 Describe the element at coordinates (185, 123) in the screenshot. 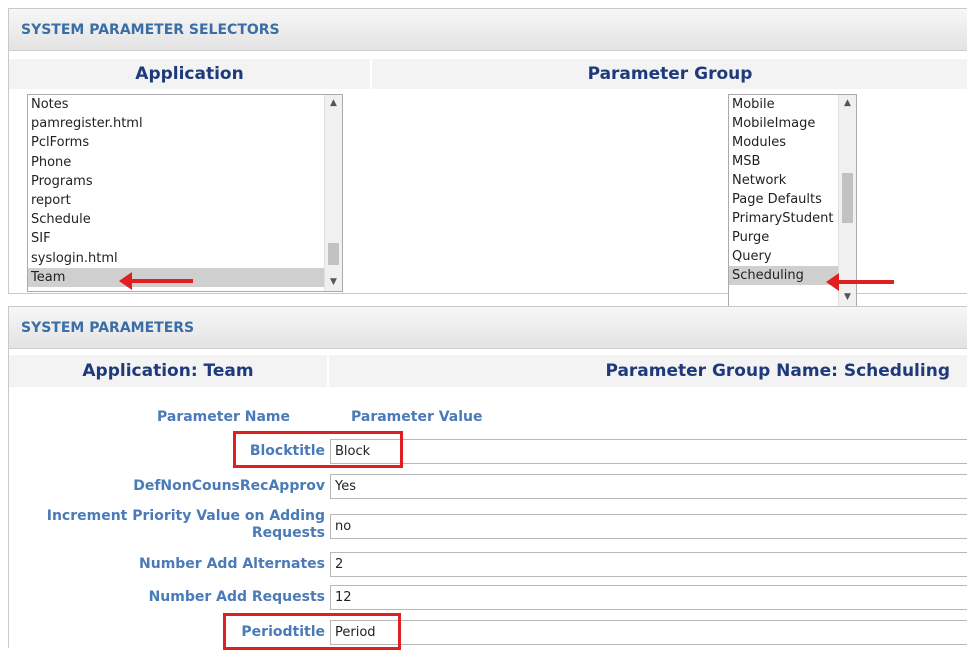

I see `application-option: pamregister.html` at that location.